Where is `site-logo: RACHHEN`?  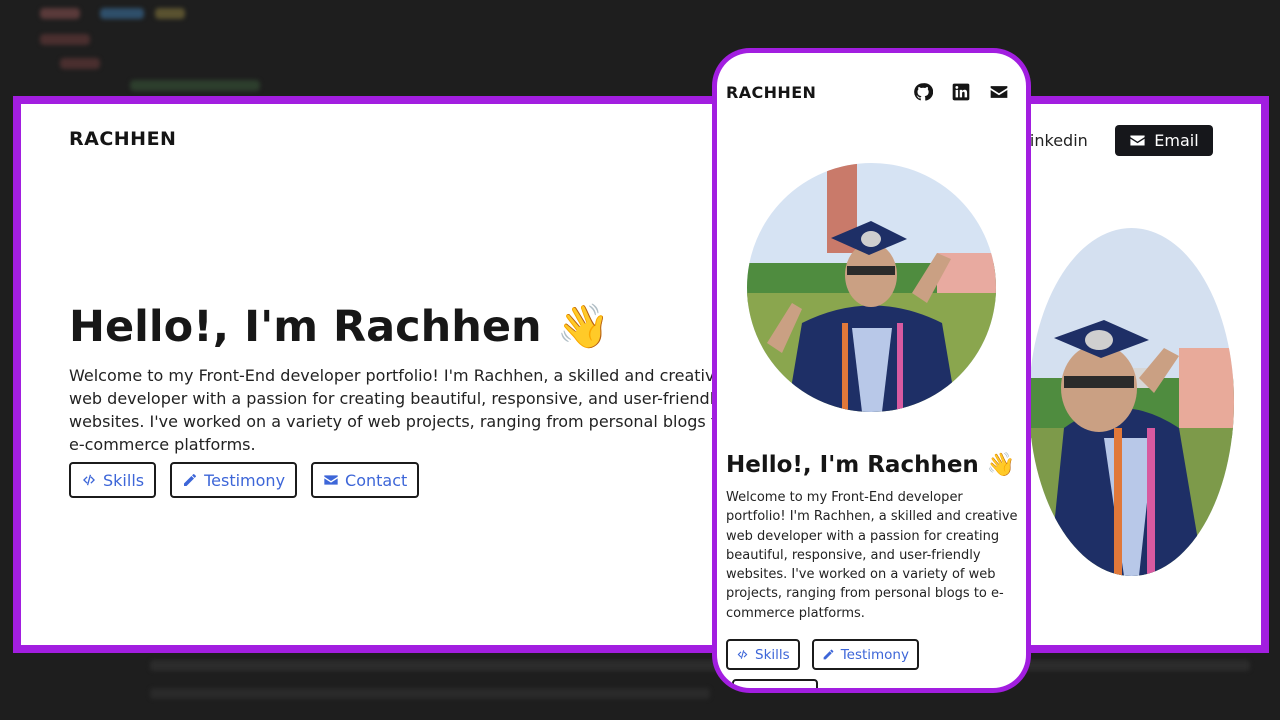
site-logo: RACHHEN is located at coordinates (122, 139).